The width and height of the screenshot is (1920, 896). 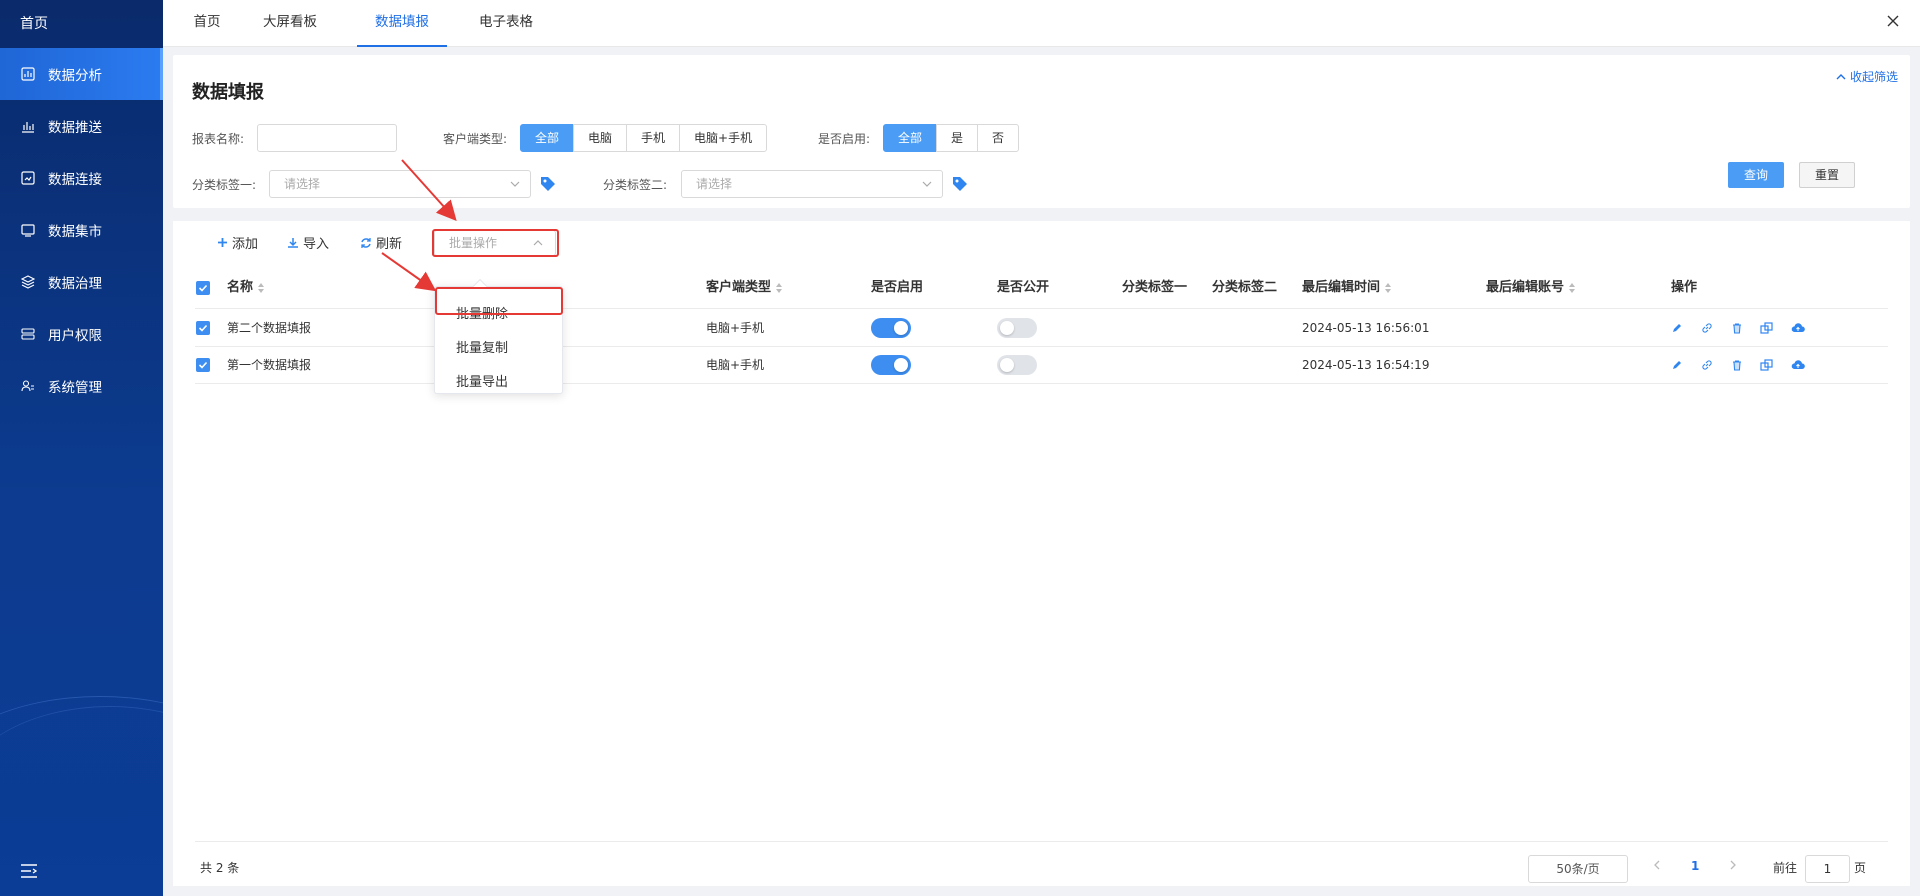 I want to click on client-type-pc-mobile: 电脑+手机, so click(x=723, y=138).